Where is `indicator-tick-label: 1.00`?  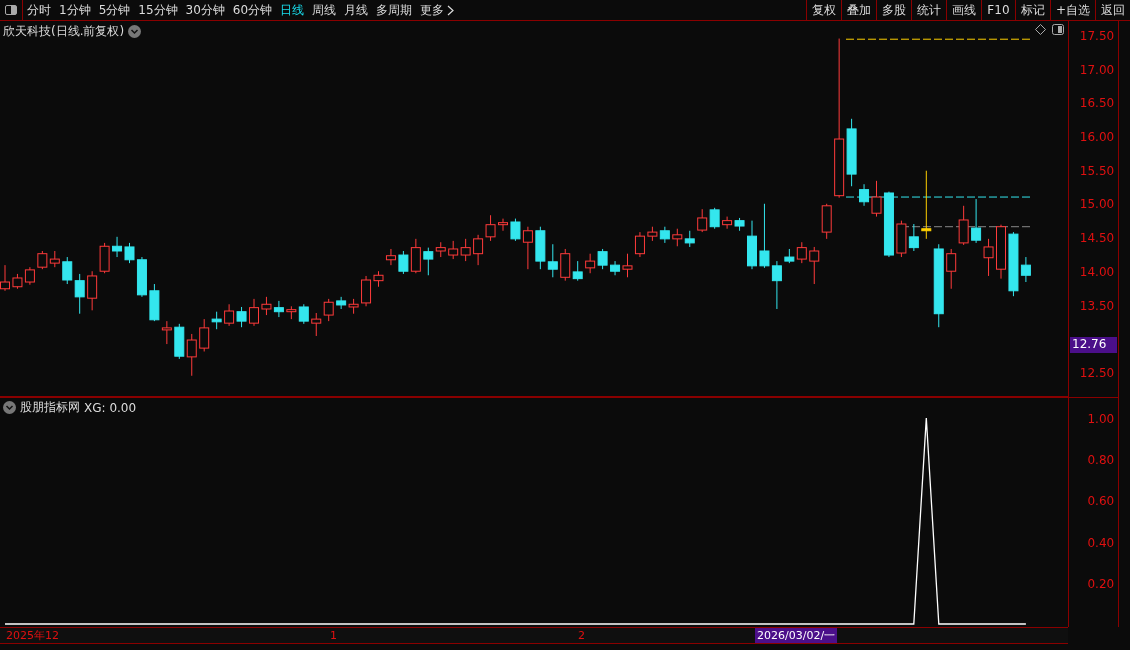
indicator-tick-label: 1.00 is located at coordinates (1101, 419).